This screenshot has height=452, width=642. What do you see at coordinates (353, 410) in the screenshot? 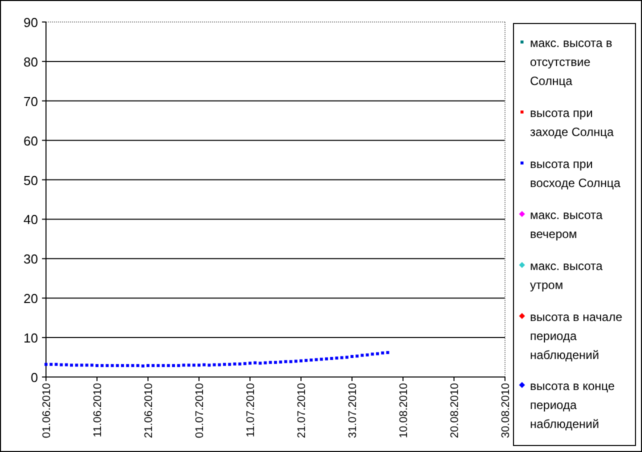
I see `x-tick-label: 31.07.2010` at bounding box center [353, 410].